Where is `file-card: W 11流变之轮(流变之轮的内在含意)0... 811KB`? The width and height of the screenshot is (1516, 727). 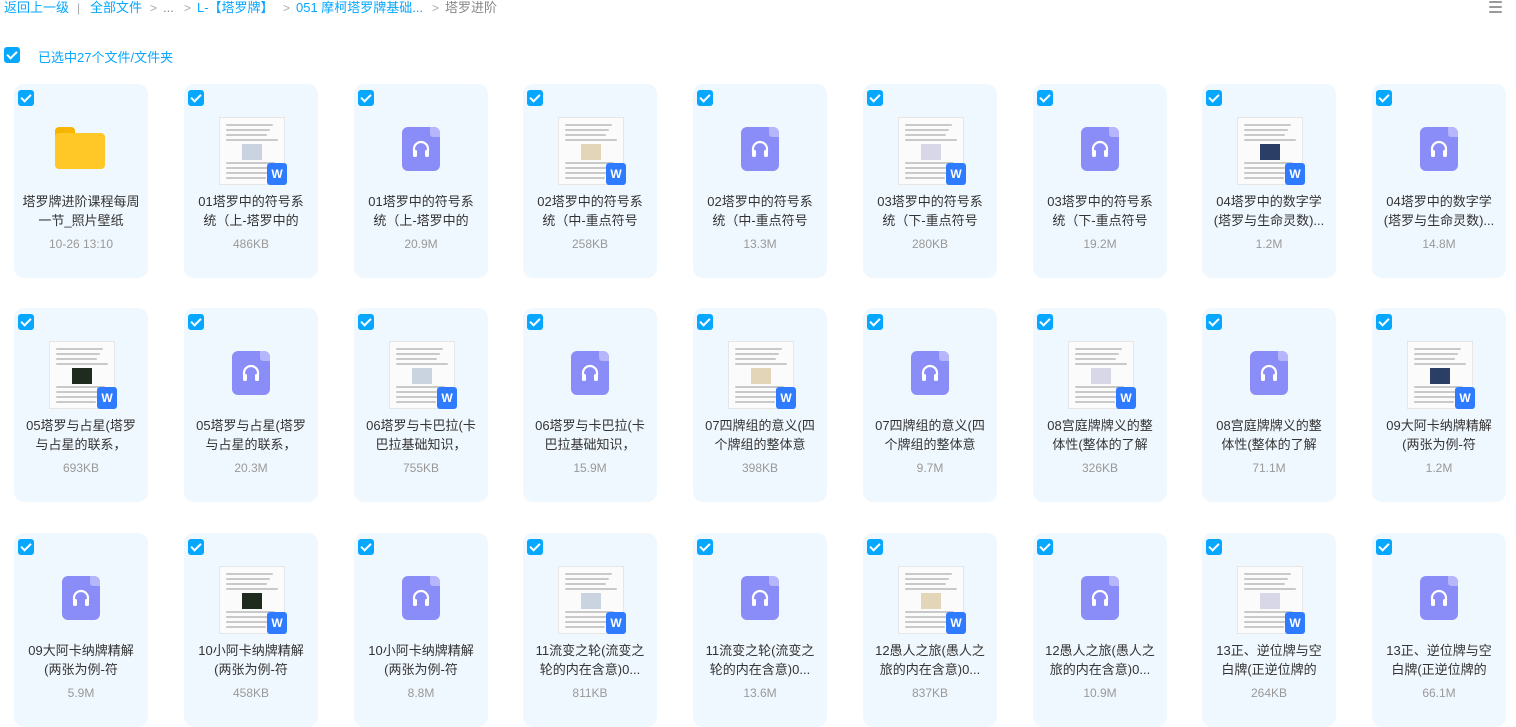 file-card: W 11流变之轮(流变之轮的内在含意)0... 811KB is located at coordinates (590, 630).